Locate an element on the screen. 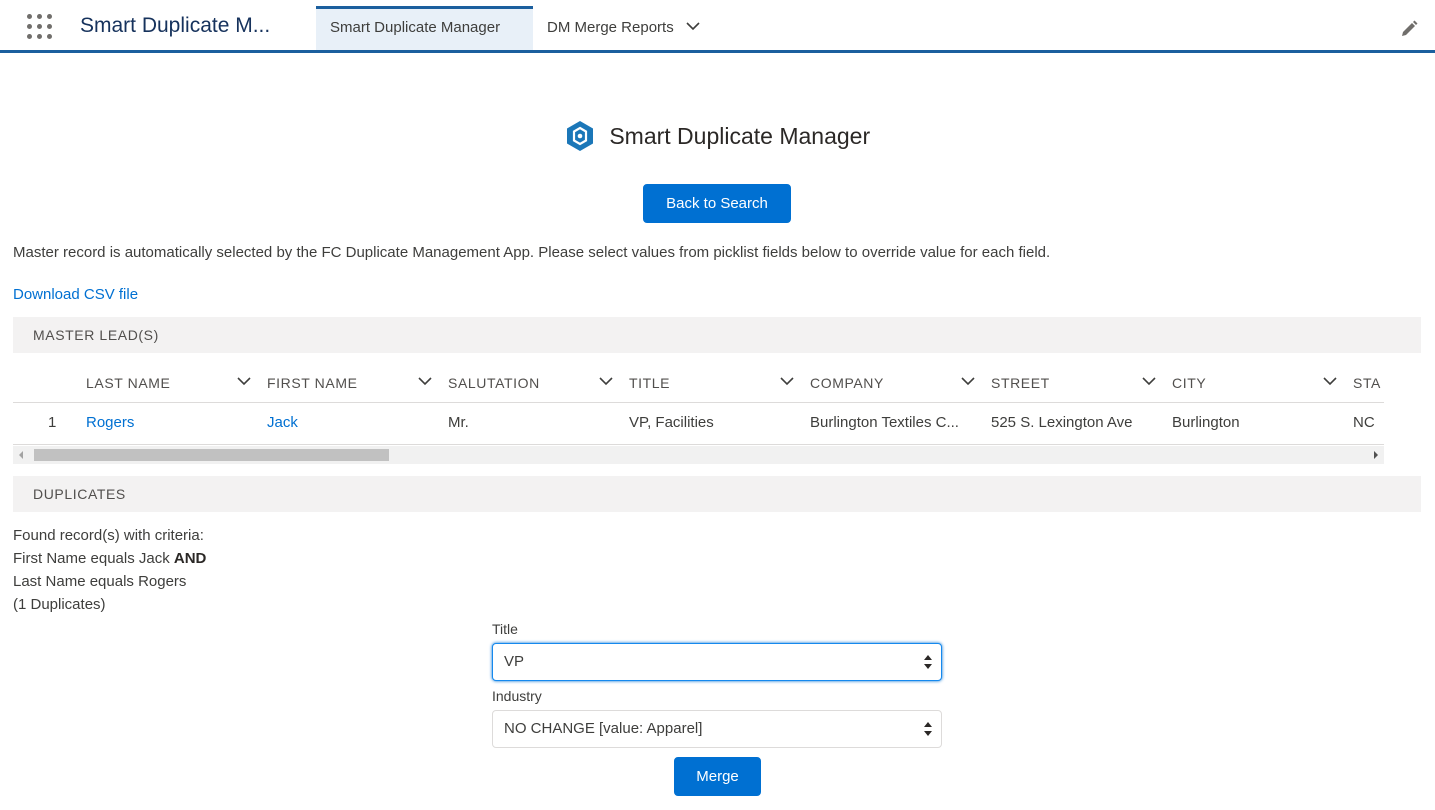 Image resolution: width=1435 pixels, height=810 pixels. title-field-label: Title is located at coordinates (505, 629).